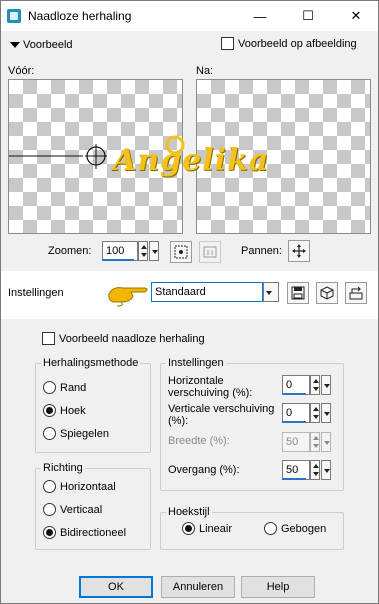 The height and width of the screenshot is (604, 379). What do you see at coordinates (315, 385) in the screenshot?
I see `horizontal-offset-spinner` at bounding box center [315, 385].